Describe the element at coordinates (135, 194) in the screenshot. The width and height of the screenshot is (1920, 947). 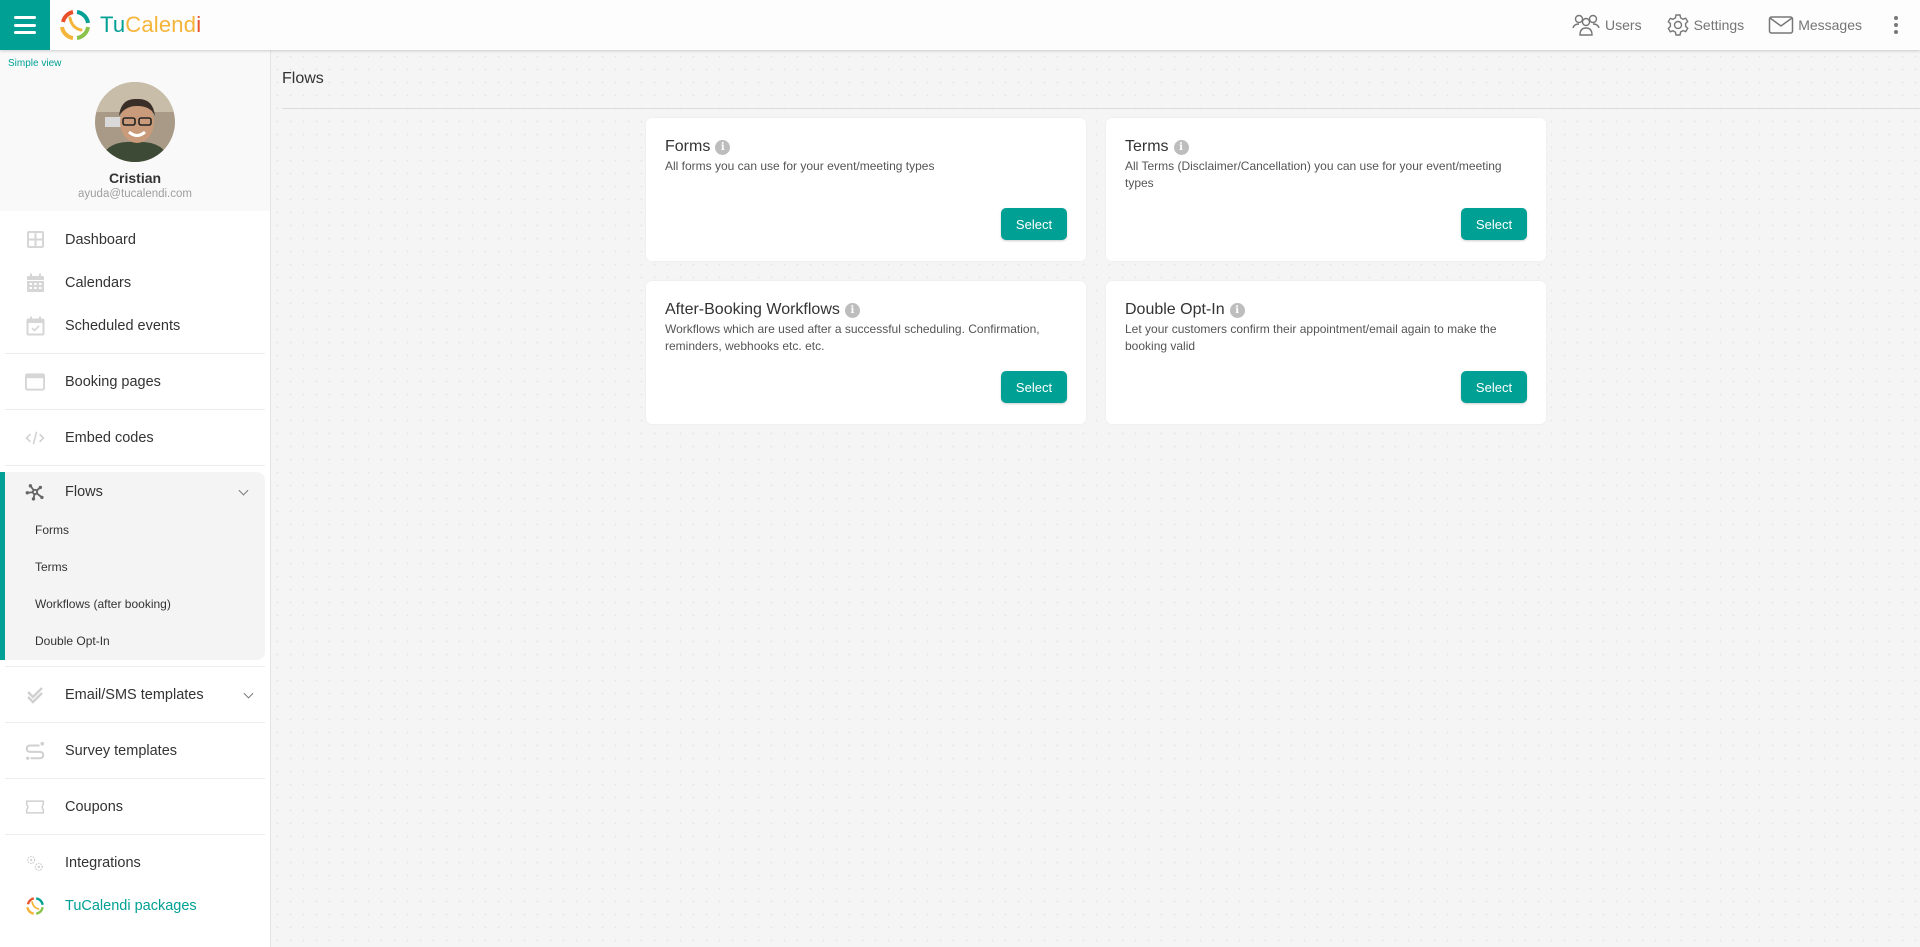
I see `profile-email: ayuda@tucalendi.com` at that location.